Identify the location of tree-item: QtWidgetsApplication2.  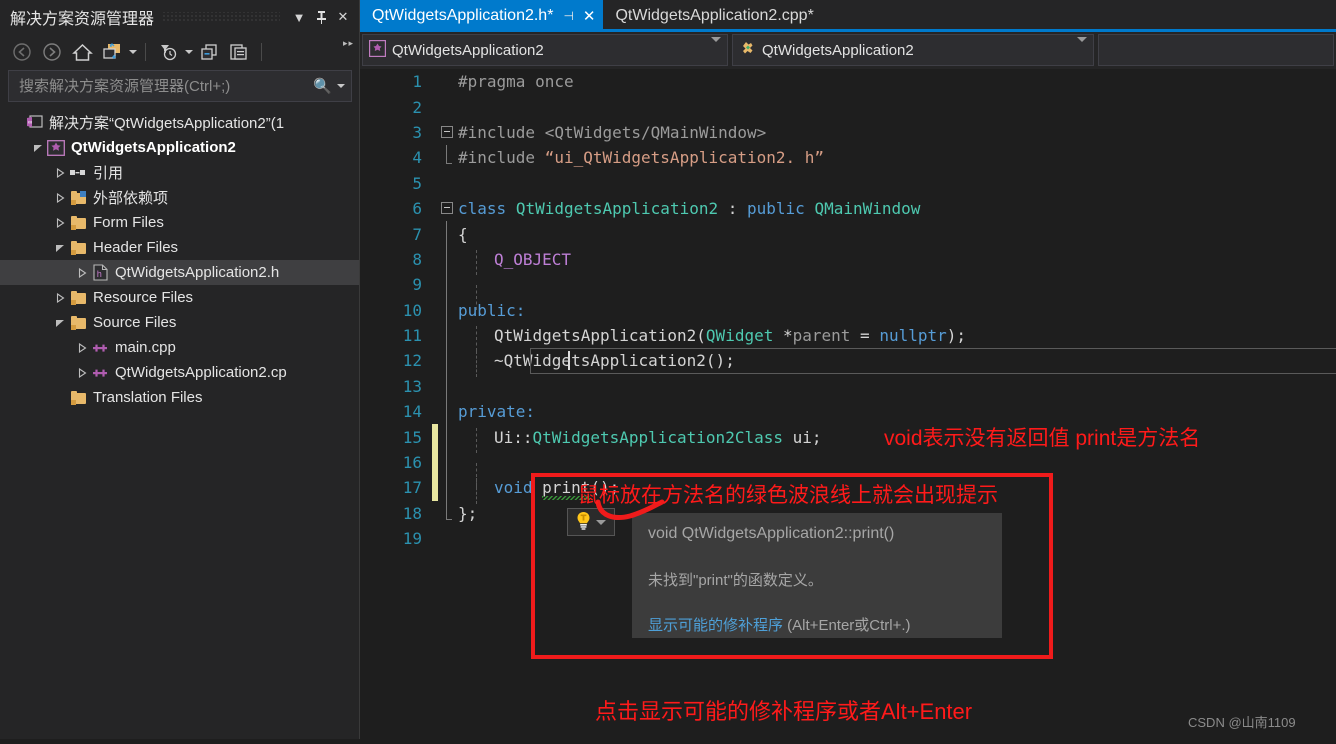
(180, 147).